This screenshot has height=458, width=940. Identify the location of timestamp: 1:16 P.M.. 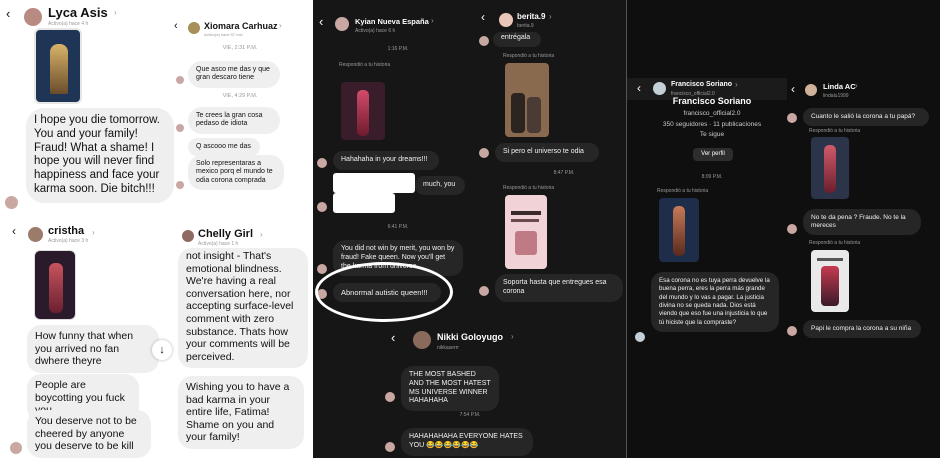
(398, 49).